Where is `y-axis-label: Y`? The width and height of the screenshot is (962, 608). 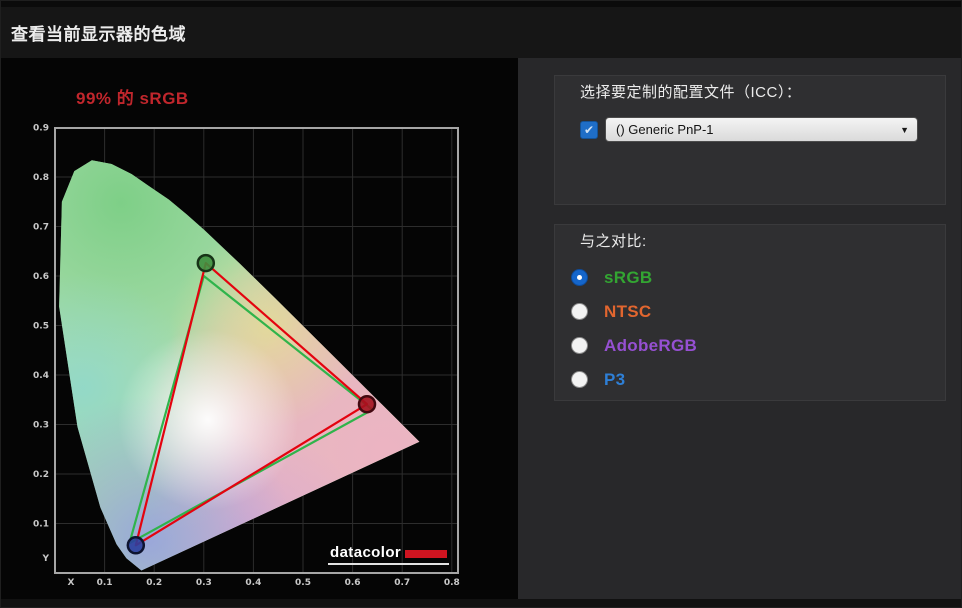
y-axis-label: Y is located at coordinates (45, 559).